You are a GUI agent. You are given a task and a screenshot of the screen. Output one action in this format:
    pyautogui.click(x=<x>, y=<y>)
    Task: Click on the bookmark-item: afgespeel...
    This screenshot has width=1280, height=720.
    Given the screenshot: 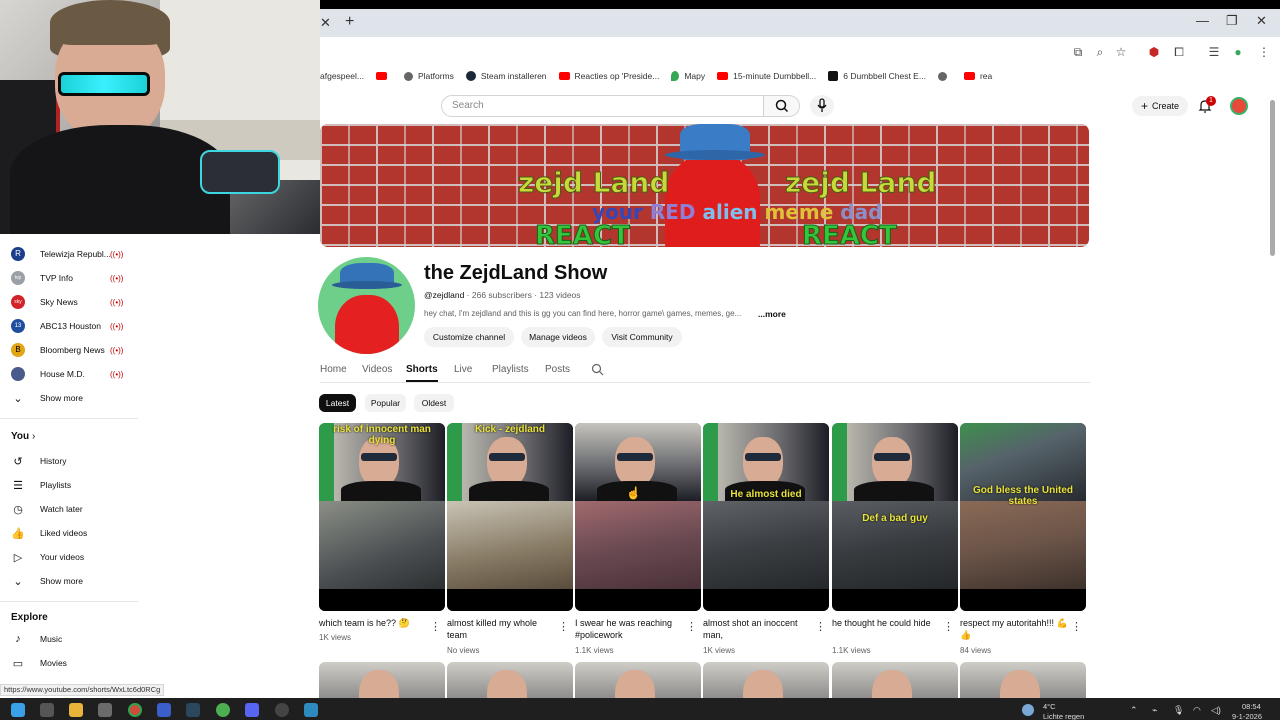 What is the action you would take?
    pyautogui.click(x=342, y=76)
    